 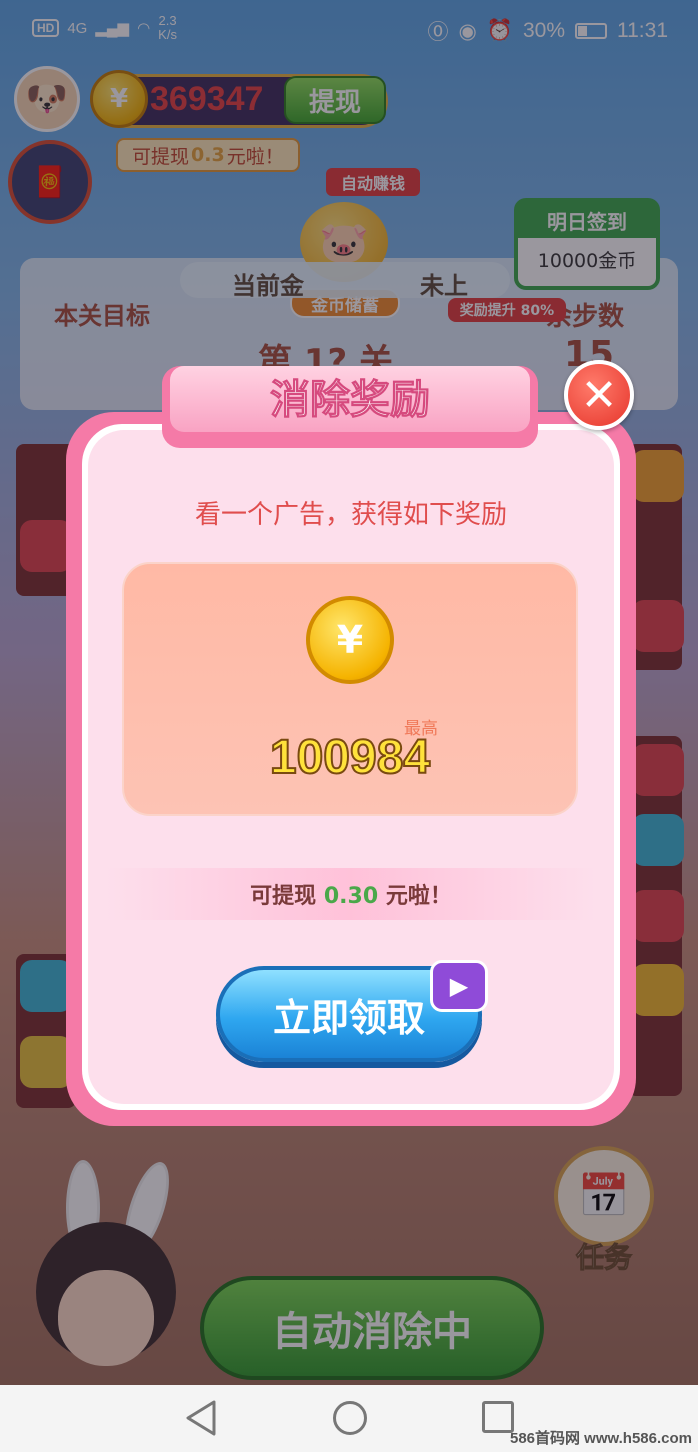 I want to click on video-ad-icon: ▶, so click(x=459, y=986).